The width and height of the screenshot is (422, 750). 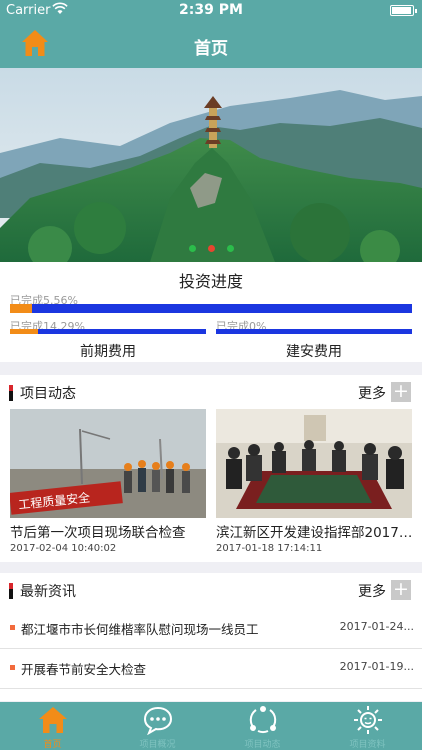 I want to click on latest-info-header: 最新资讯 更多 +, so click(x=211, y=590).